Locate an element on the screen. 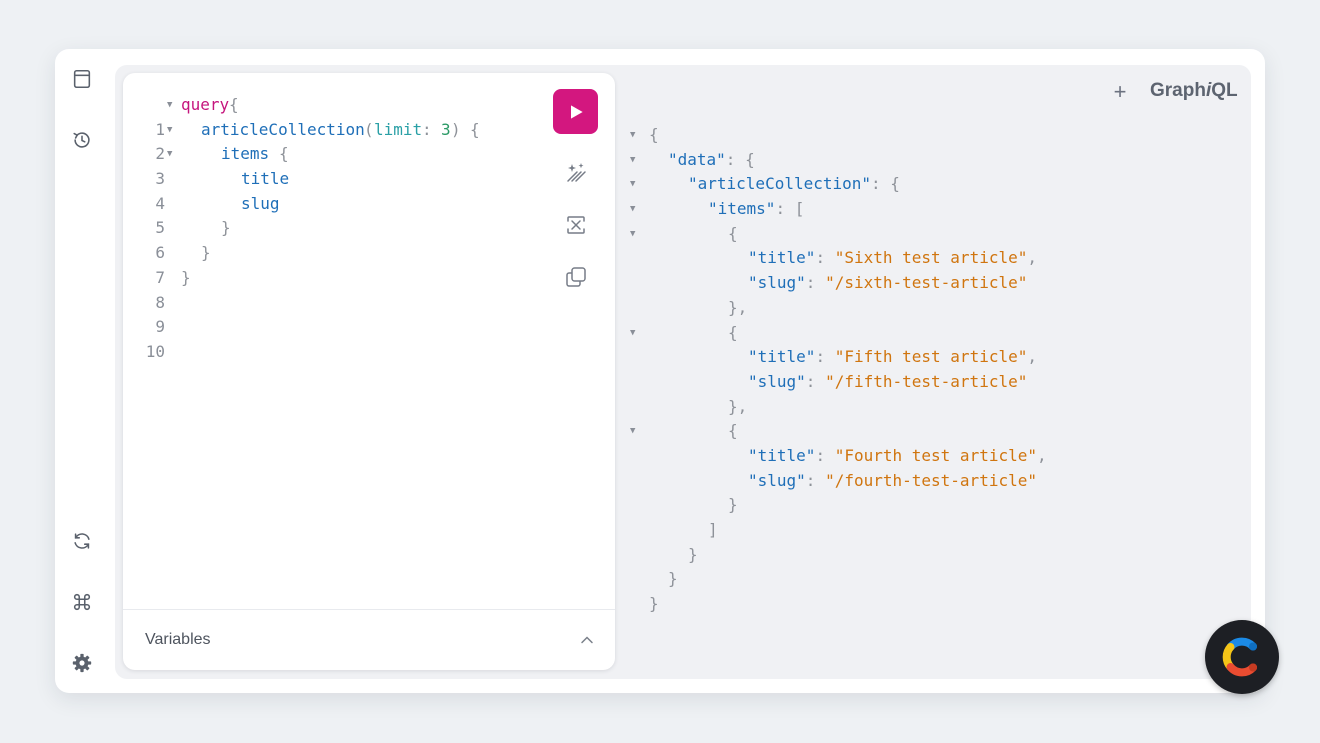 The height and width of the screenshot is (743, 1320). contentful-launcher-button is located at coordinates (1242, 657).